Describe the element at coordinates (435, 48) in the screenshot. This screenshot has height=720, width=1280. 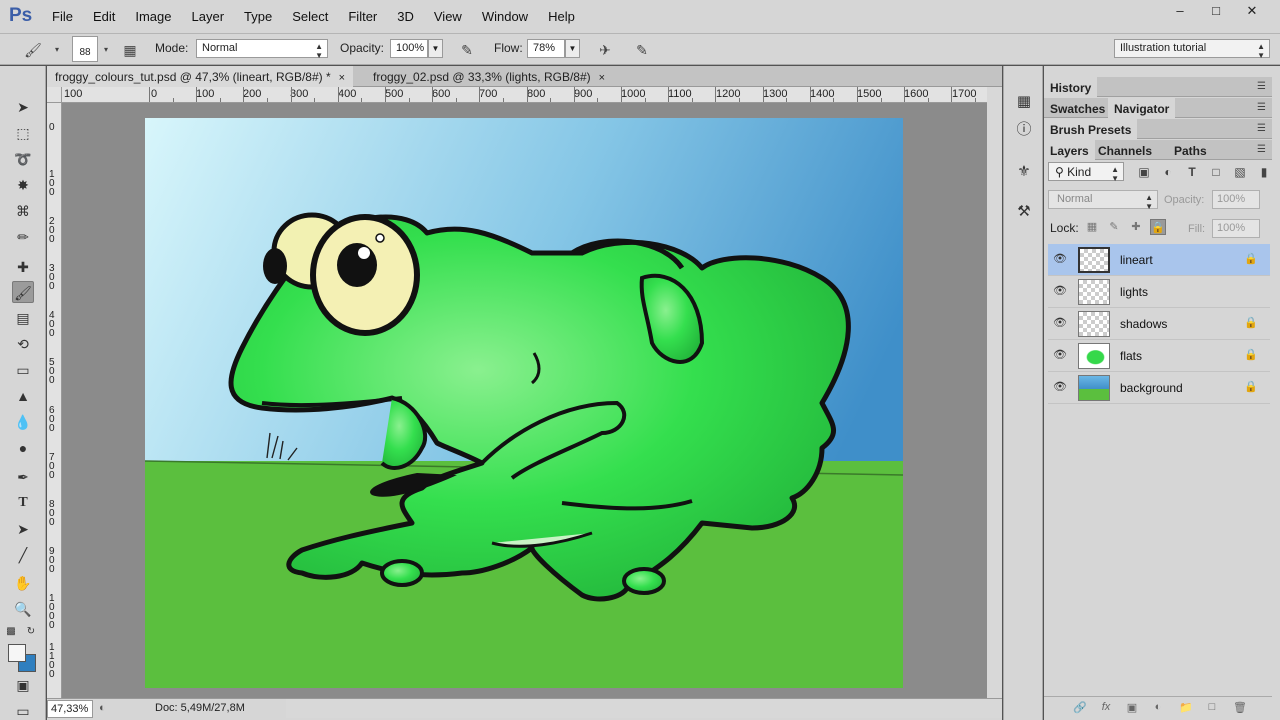
I see `opacity-dropdown-icon: ▼` at that location.